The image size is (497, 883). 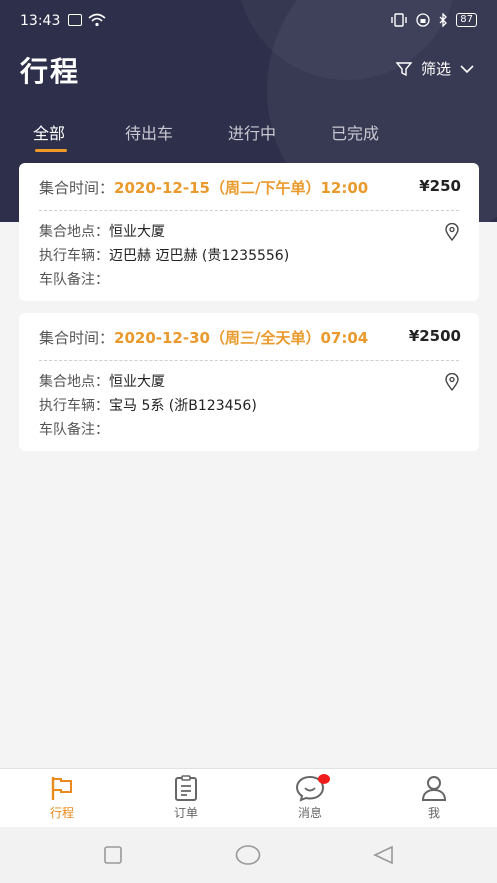 What do you see at coordinates (183, 406) in the screenshot?
I see `vehicle-value: 宝马 5系 (浙B123456)` at bounding box center [183, 406].